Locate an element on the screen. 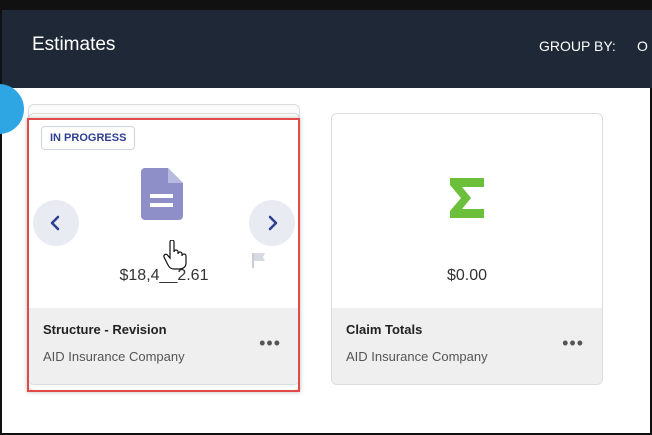 This screenshot has height=435, width=652. chevron-left-icon is located at coordinates (55, 223).